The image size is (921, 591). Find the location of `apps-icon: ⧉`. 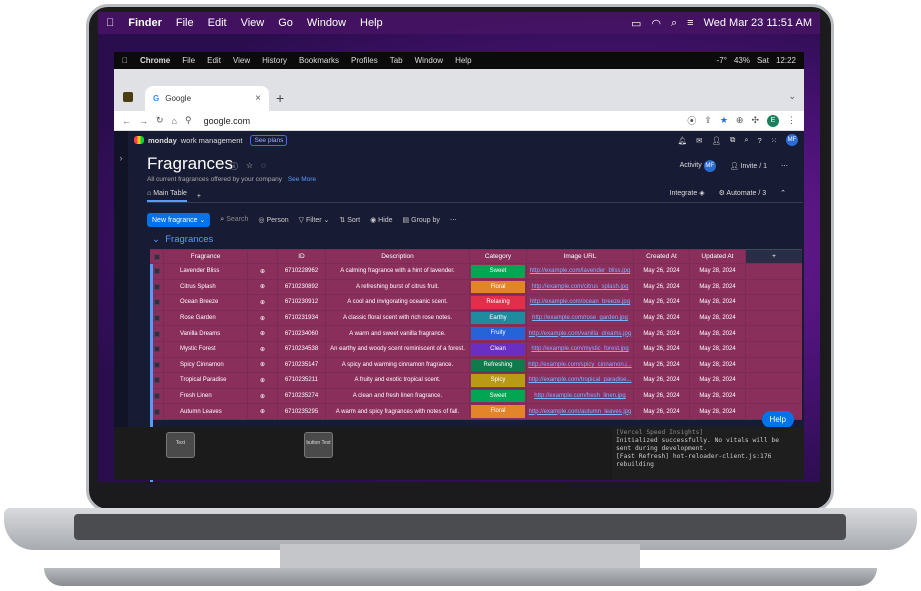

apps-icon: ⧉ is located at coordinates (732, 140).